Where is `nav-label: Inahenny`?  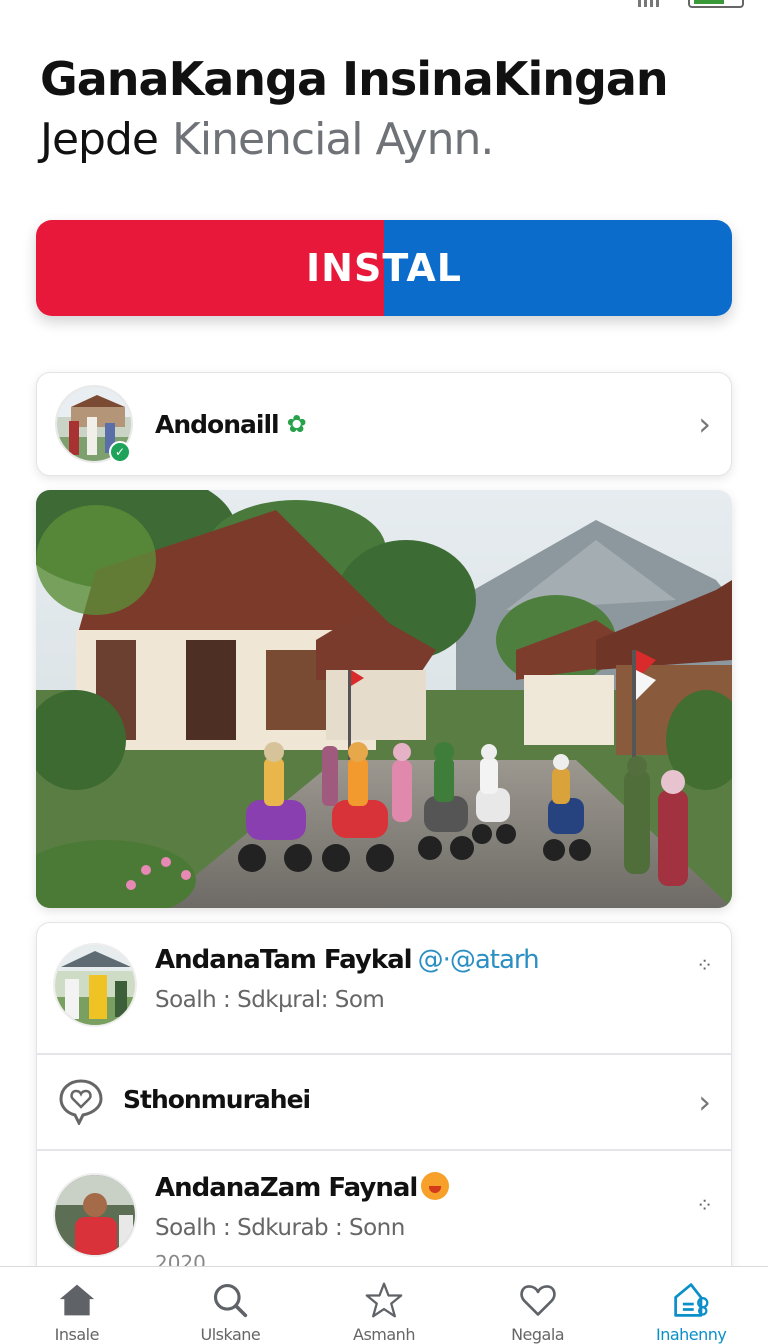
nav-label: Inahenny is located at coordinates (691, 1334).